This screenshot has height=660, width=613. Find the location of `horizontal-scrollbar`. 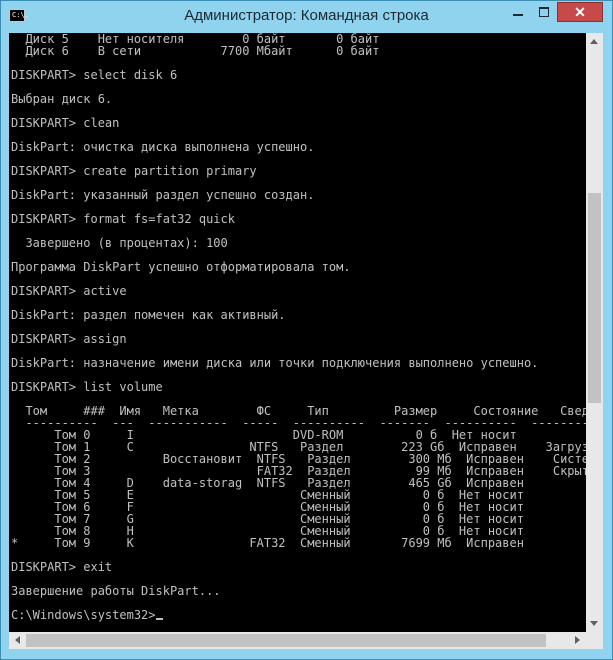

horizontal-scrollbar is located at coordinates (297, 640).